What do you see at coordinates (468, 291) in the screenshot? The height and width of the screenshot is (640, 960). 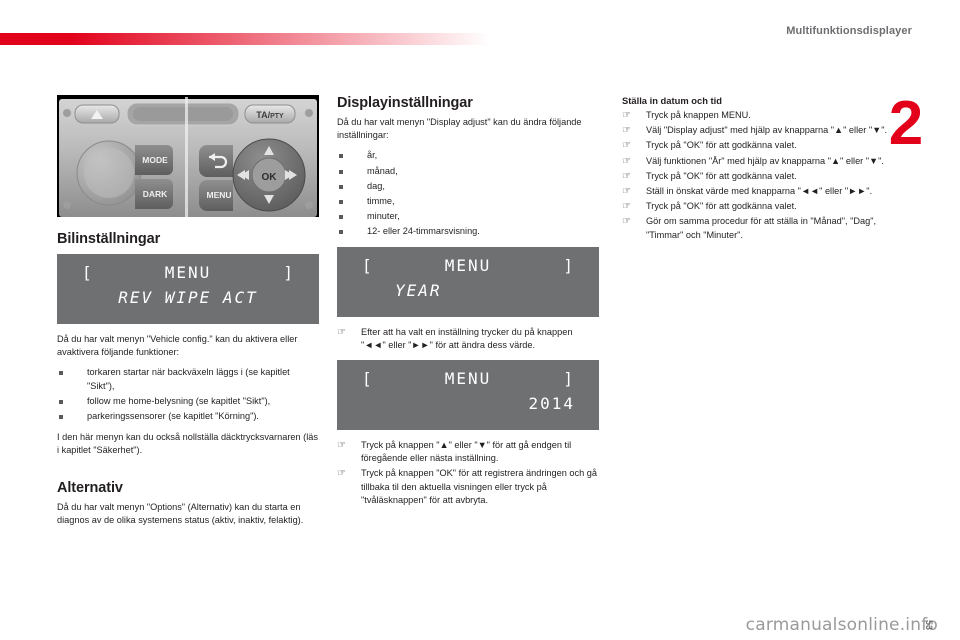 I see `lcd-row-2: YEAR` at bounding box center [468, 291].